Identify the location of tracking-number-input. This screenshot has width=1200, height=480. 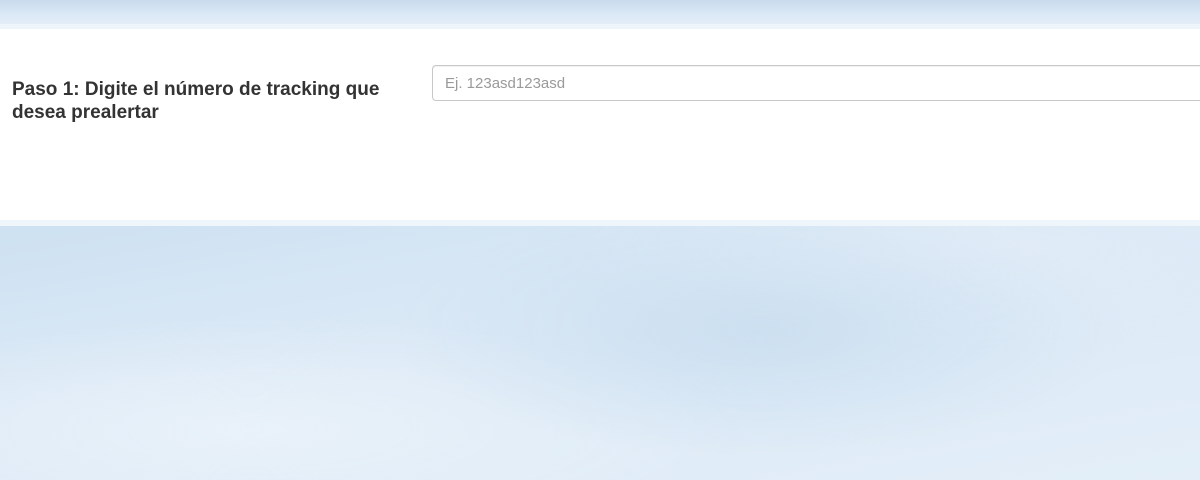
(816, 83).